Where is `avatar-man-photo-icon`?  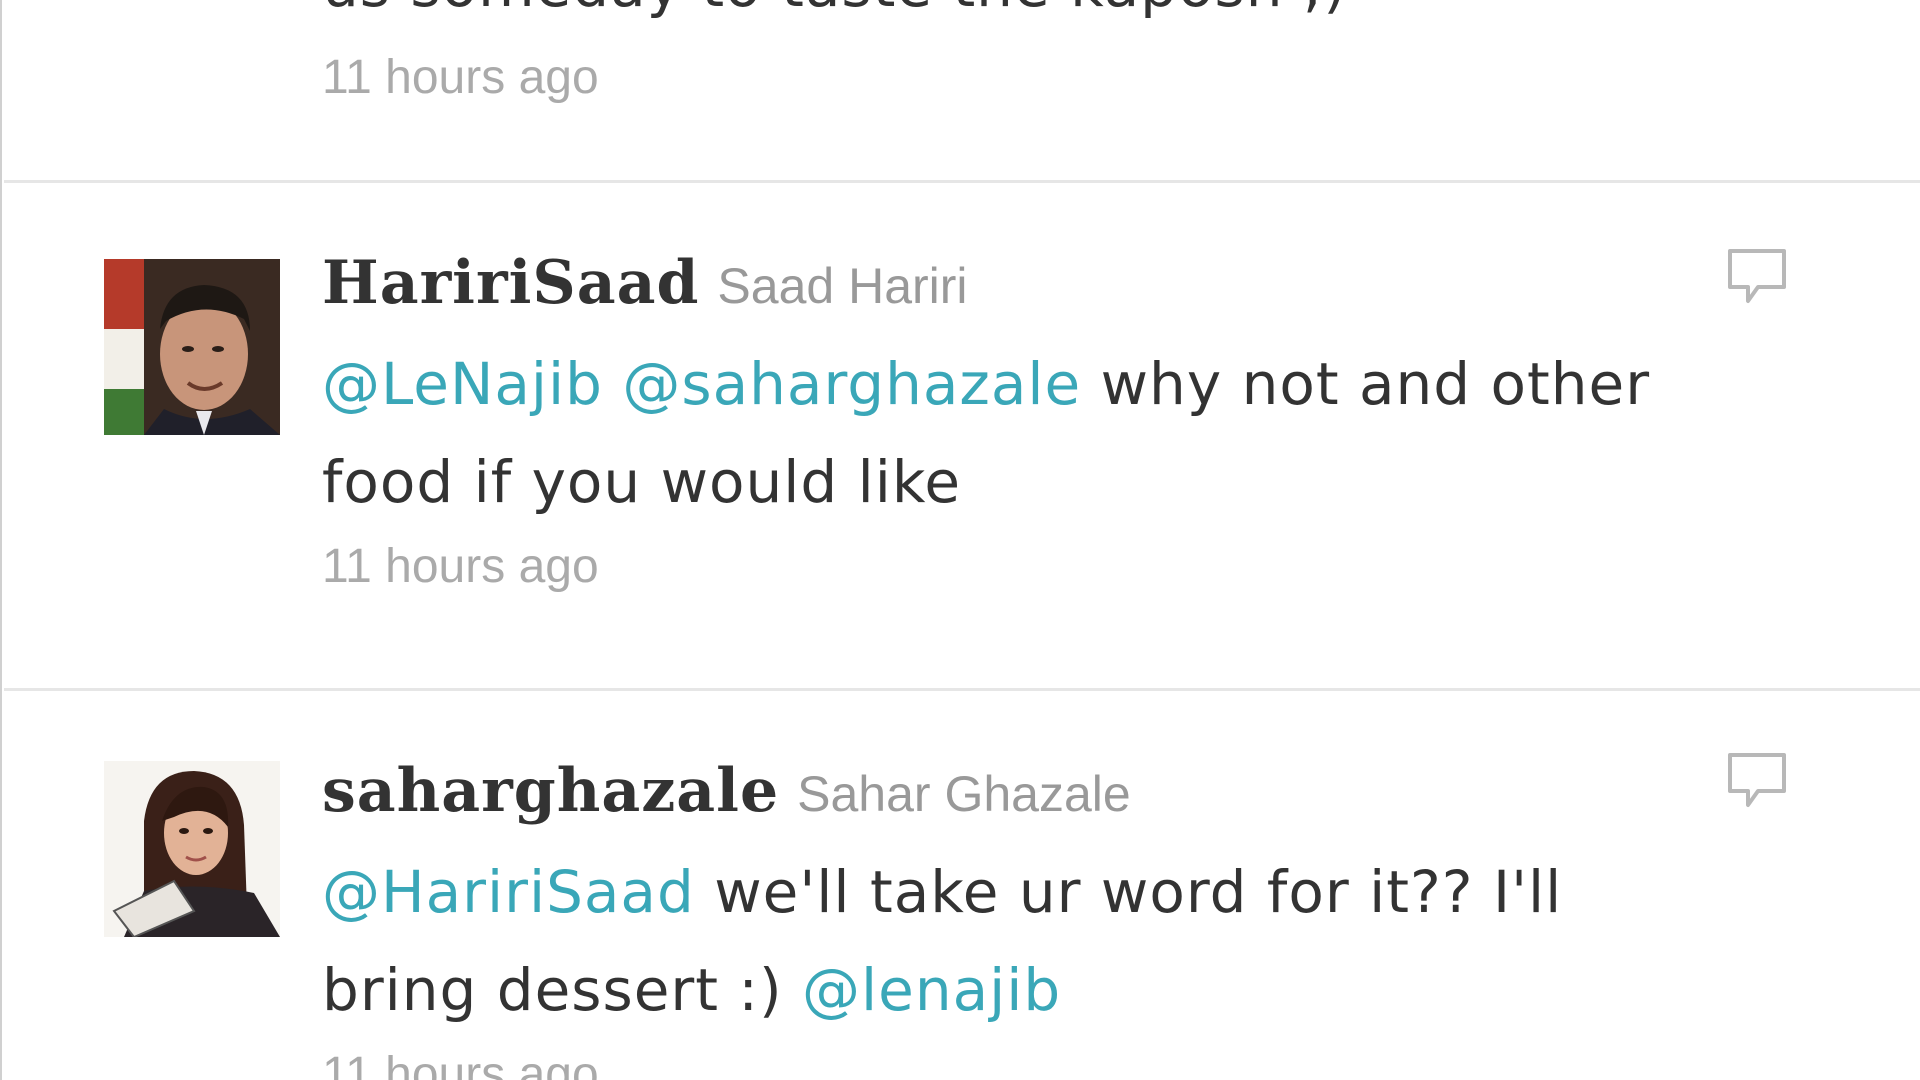 avatar-man-photo-icon is located at coordinates (192, 347).